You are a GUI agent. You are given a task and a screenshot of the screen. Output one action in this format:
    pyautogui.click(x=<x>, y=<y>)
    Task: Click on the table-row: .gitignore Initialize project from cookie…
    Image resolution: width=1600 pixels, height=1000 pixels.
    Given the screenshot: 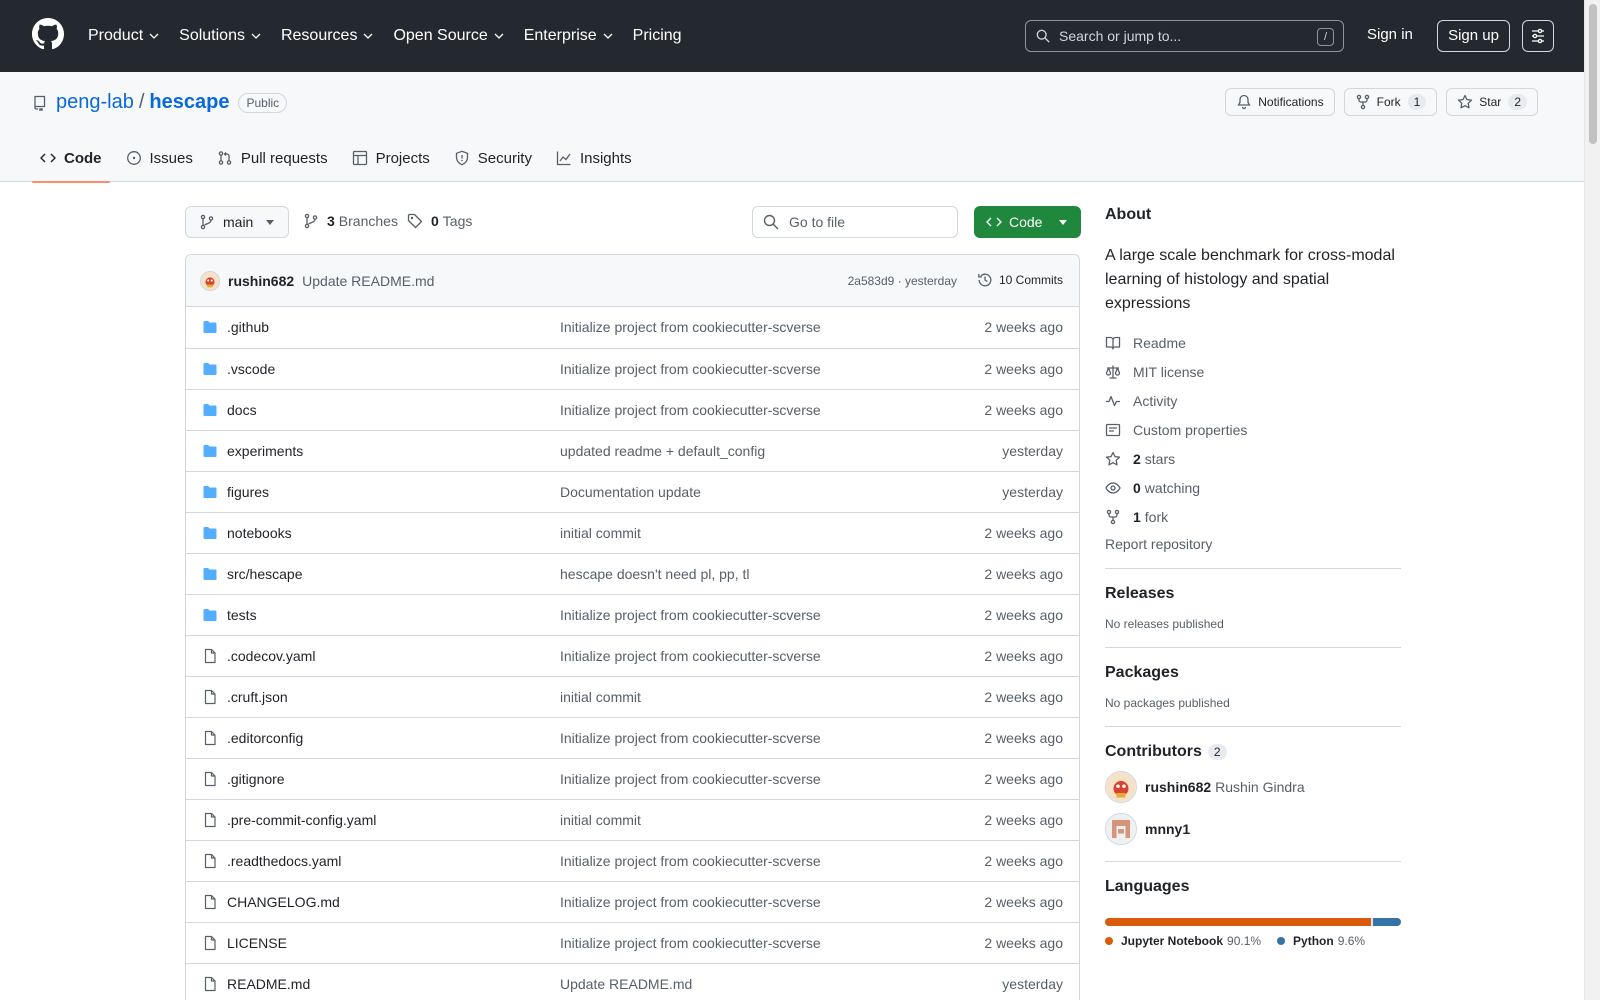 What is the action you would take?
    pyautogui.click(x=632, y=778)
    